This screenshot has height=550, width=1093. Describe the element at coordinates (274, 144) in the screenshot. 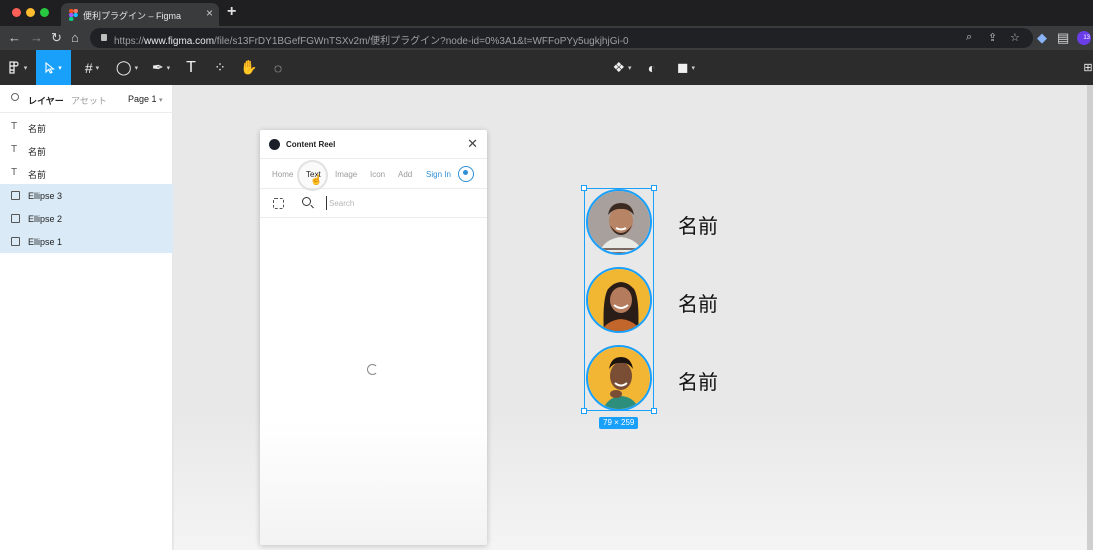

I see `content-reel-logo-icon` at that location.